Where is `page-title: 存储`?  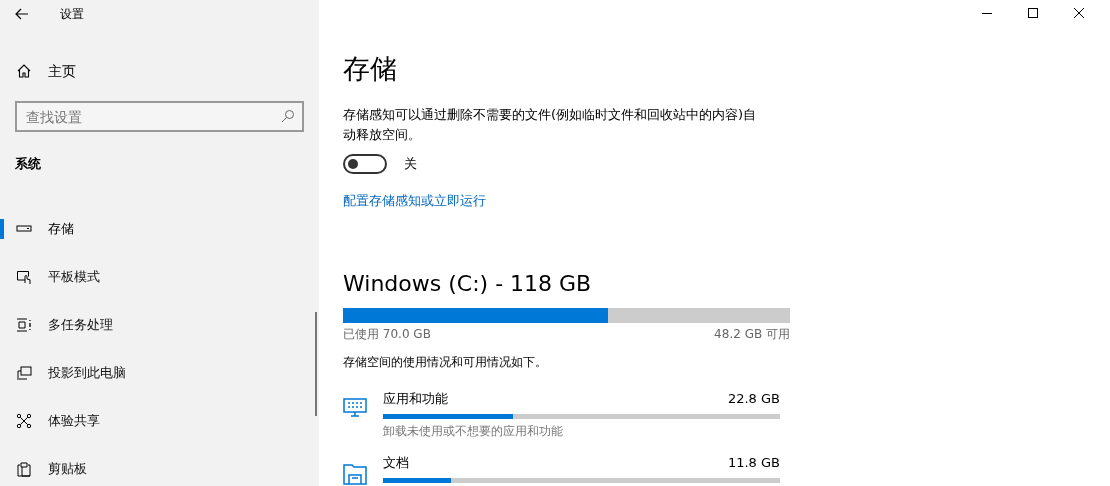
page-title: 存储 is located at coordinates (370, 69).